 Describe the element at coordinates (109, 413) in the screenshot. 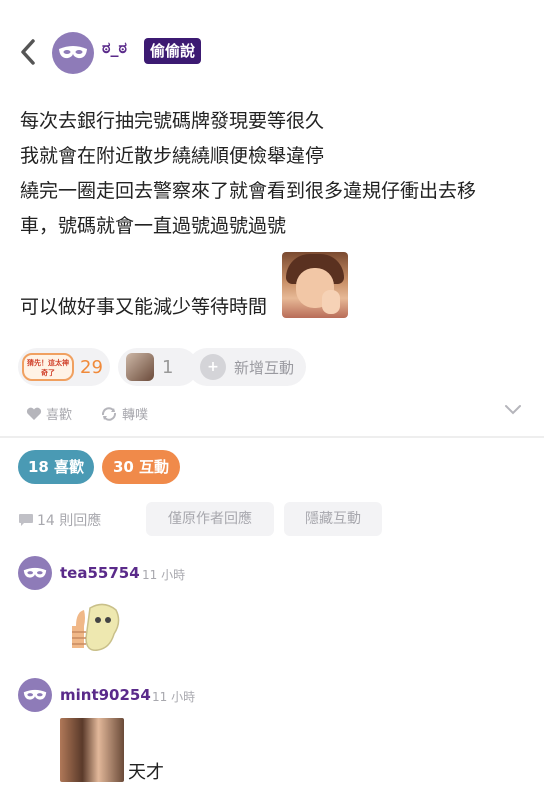

I see `repost-icon` at that location.